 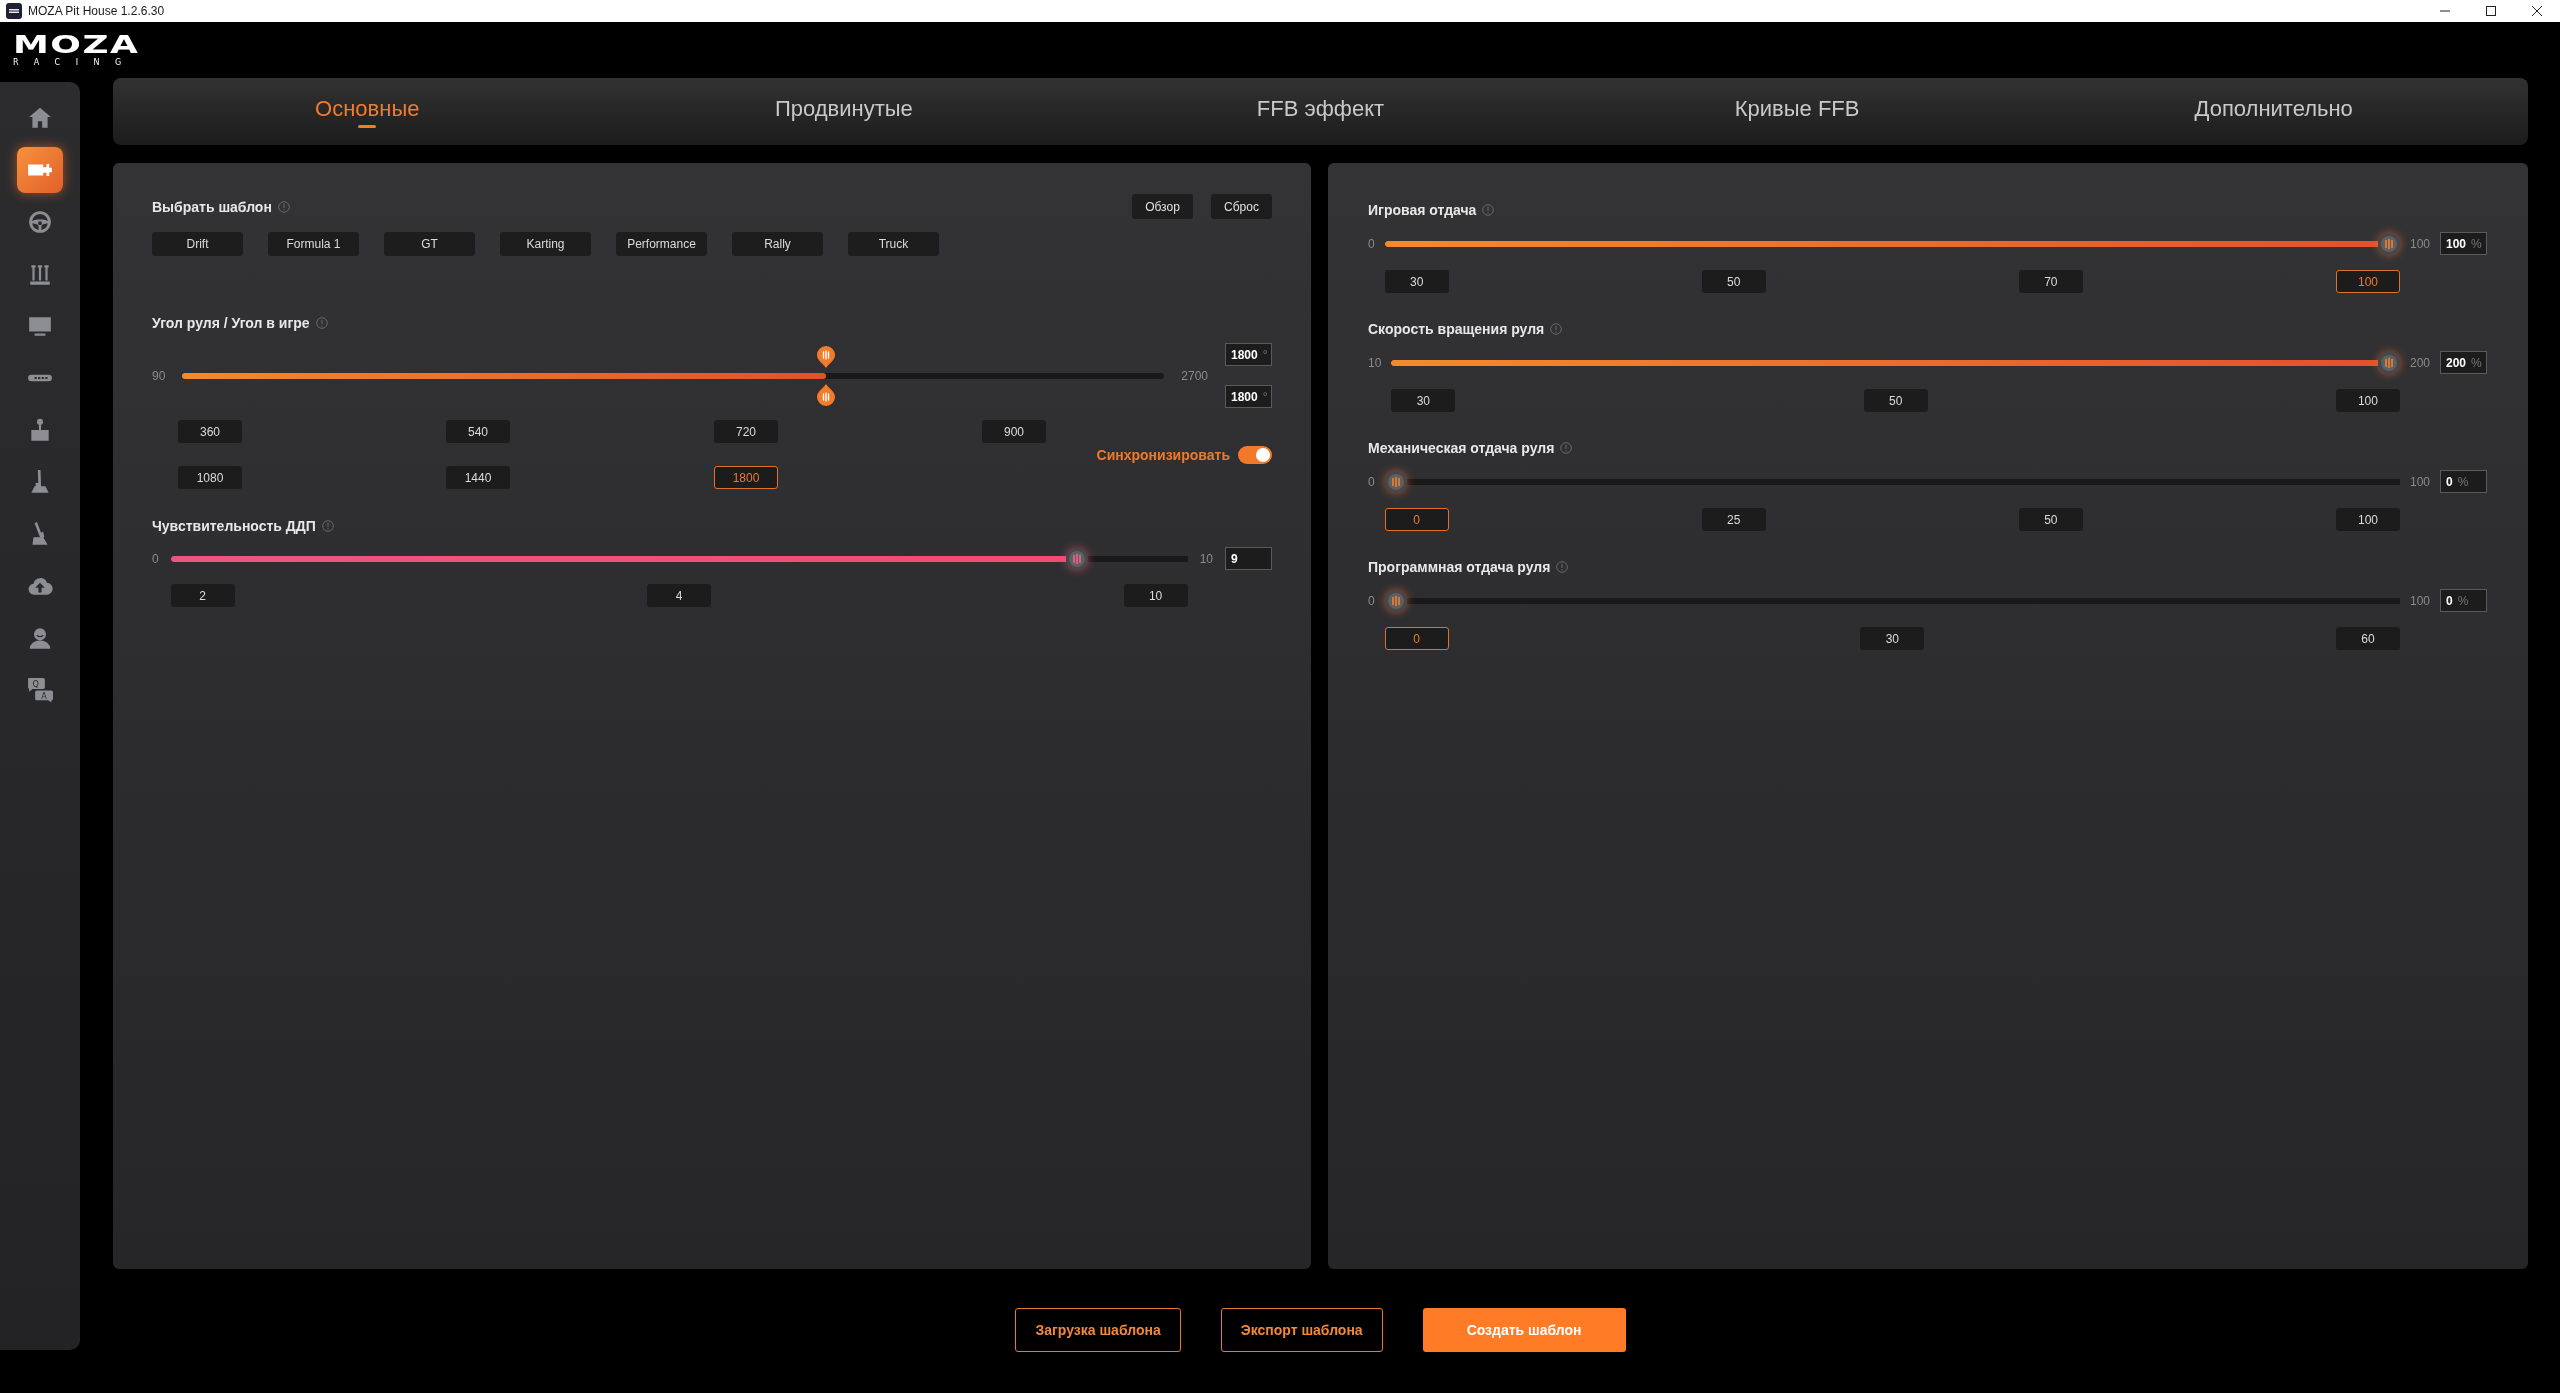 What do you see at coordinates (478, 477) in the screenshot?
I see `preset-button: 1440` at bounding box center [478, 477].